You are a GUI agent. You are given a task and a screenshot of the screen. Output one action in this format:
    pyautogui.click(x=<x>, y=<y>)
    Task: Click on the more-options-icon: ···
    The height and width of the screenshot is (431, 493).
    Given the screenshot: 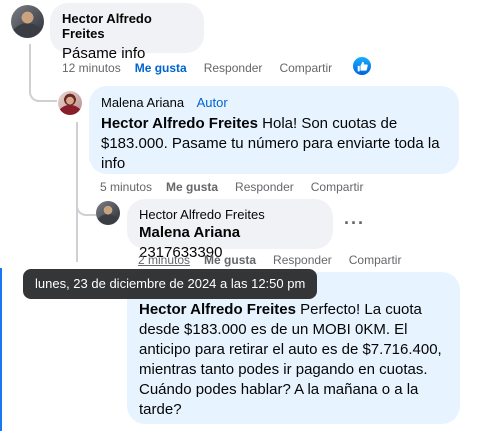 What is the action you would take?
    pyautogui.click(x=354, y=223)
    